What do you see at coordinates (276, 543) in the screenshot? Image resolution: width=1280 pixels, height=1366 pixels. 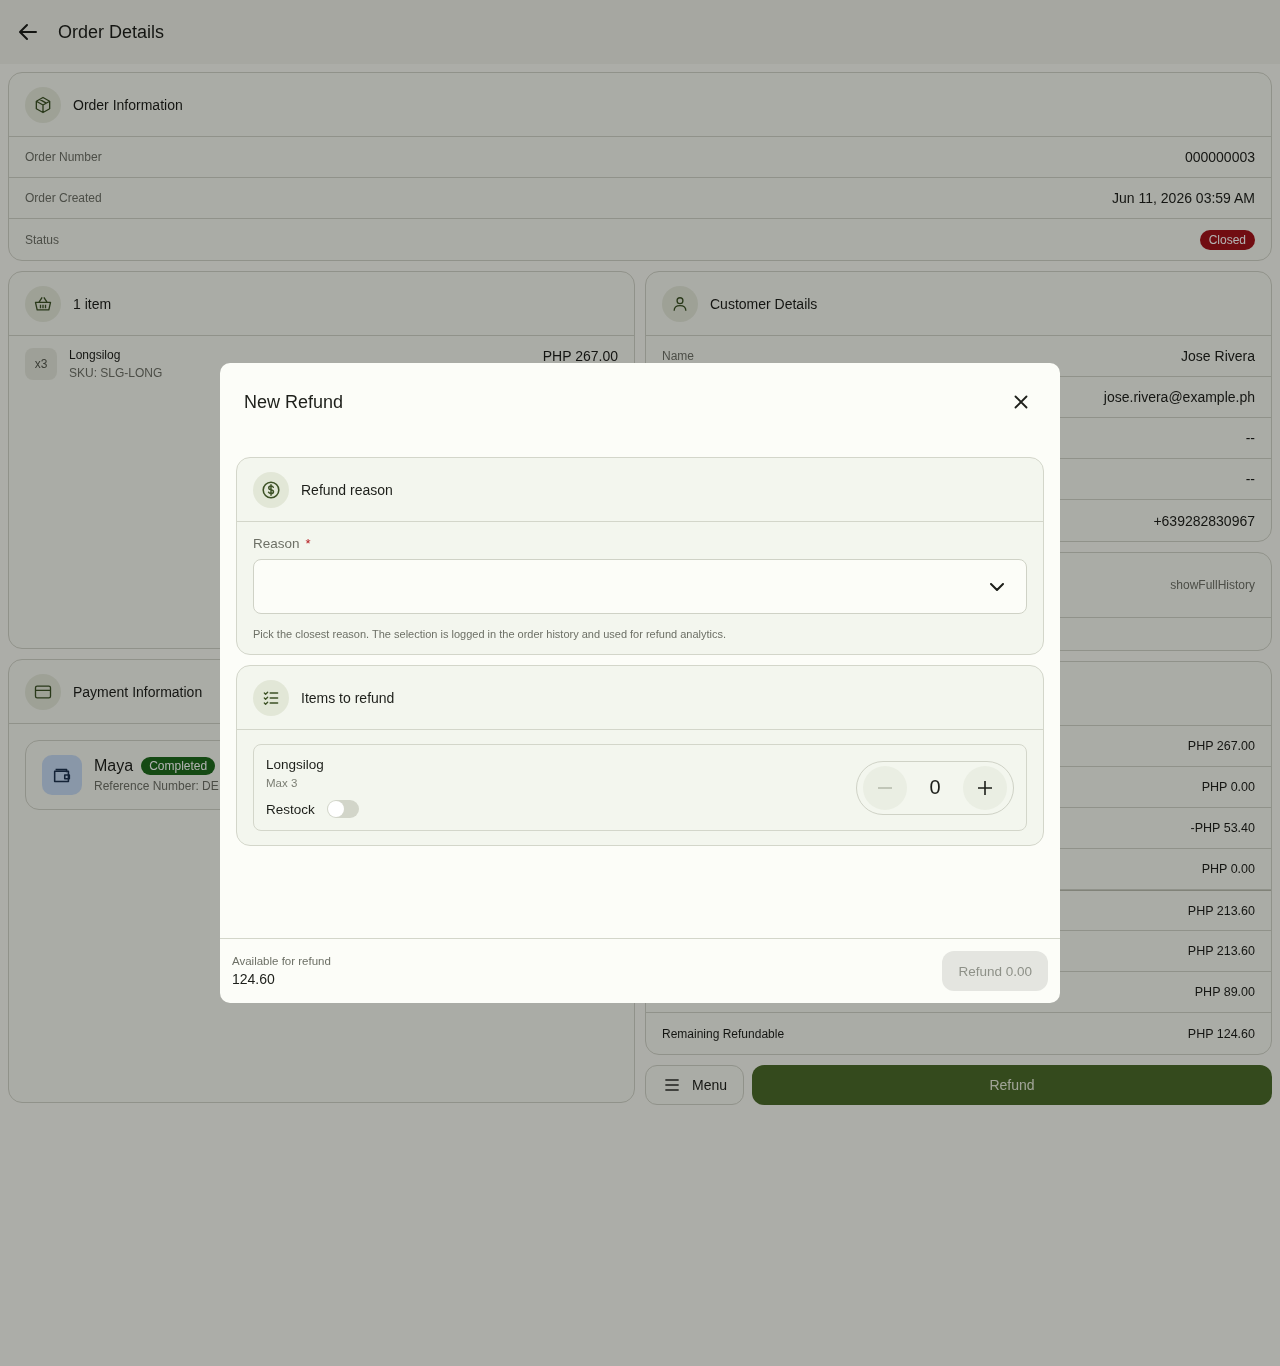 I see `field-label: Reason` at bounding box center [276, 543].